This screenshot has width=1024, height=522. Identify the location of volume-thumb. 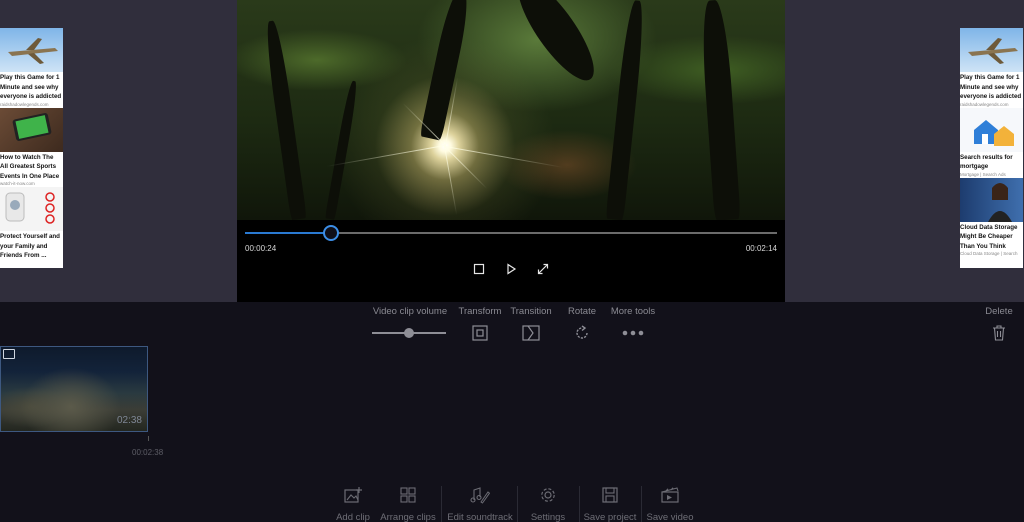
(409, 333).